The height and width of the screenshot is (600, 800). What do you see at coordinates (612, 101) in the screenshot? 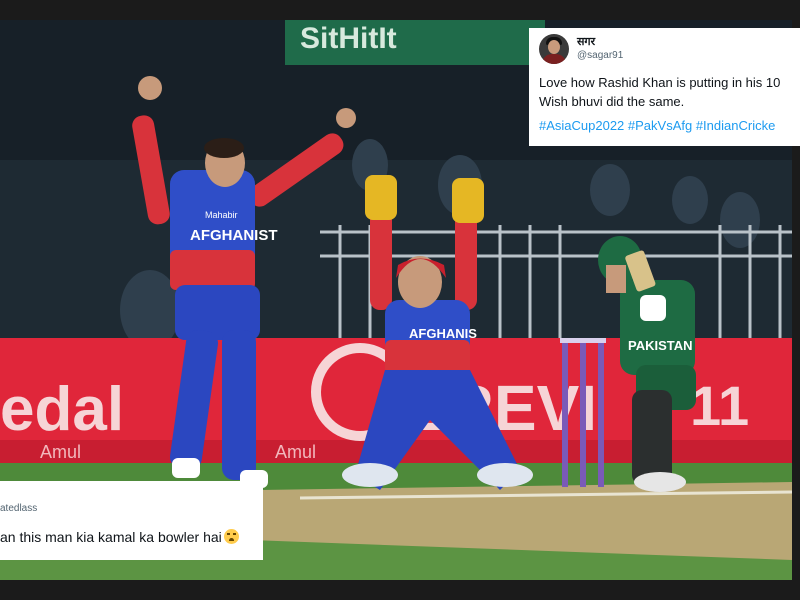
I see `tweet-text-line2: Wish bhuvi did the same.` at bounding box center [612, 101].